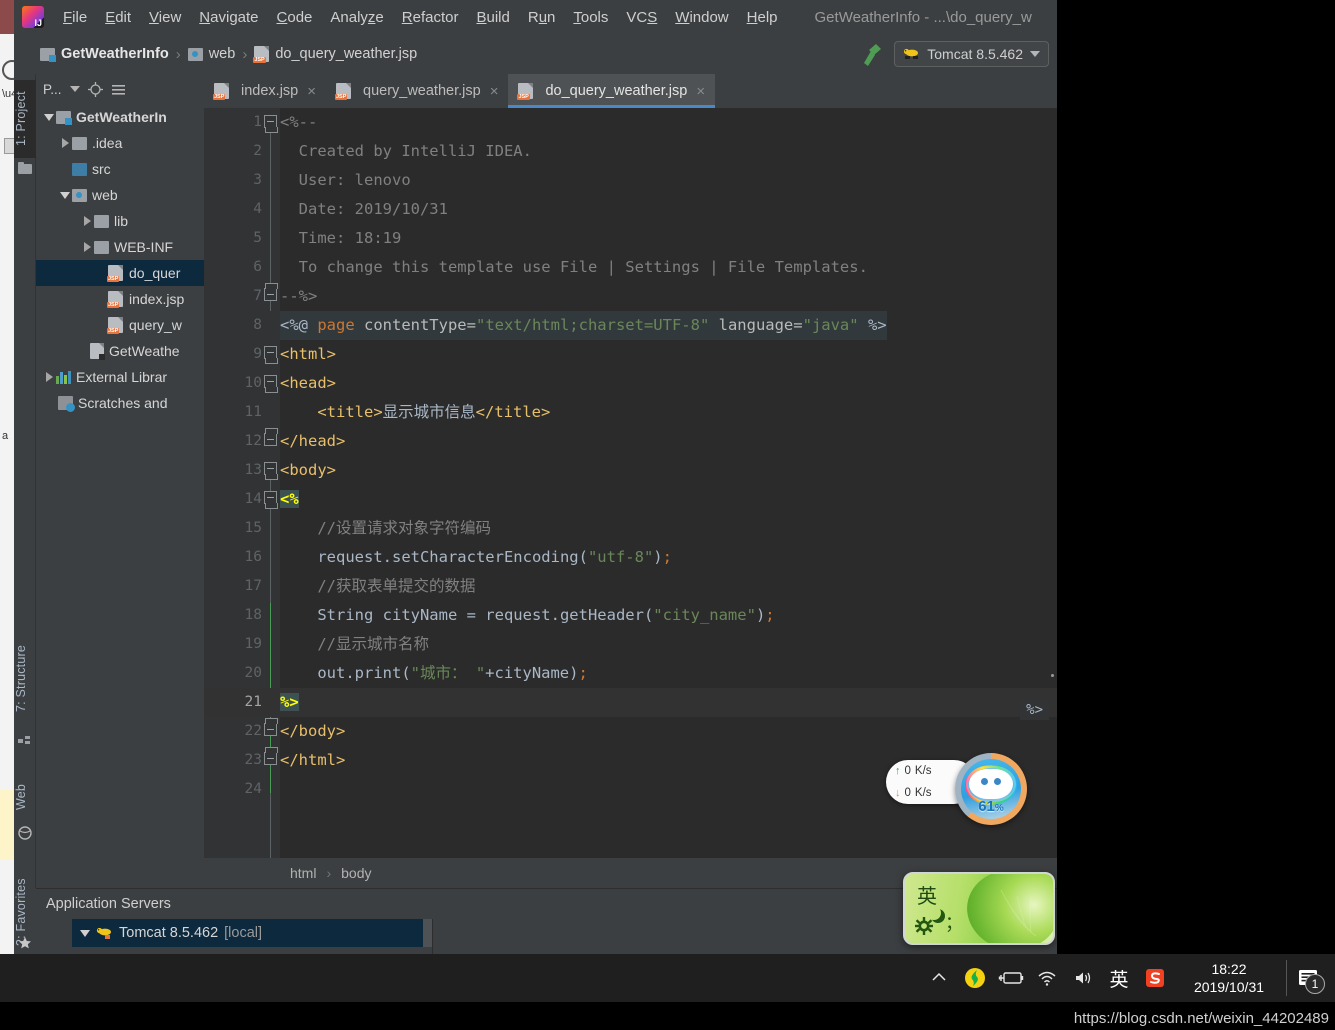 This screenshot has height=1030, width=1335. What do you see at coordinates (118, 89) in the screenshot?
I see `collapse-all-icon` at bounding box center [118, 89].